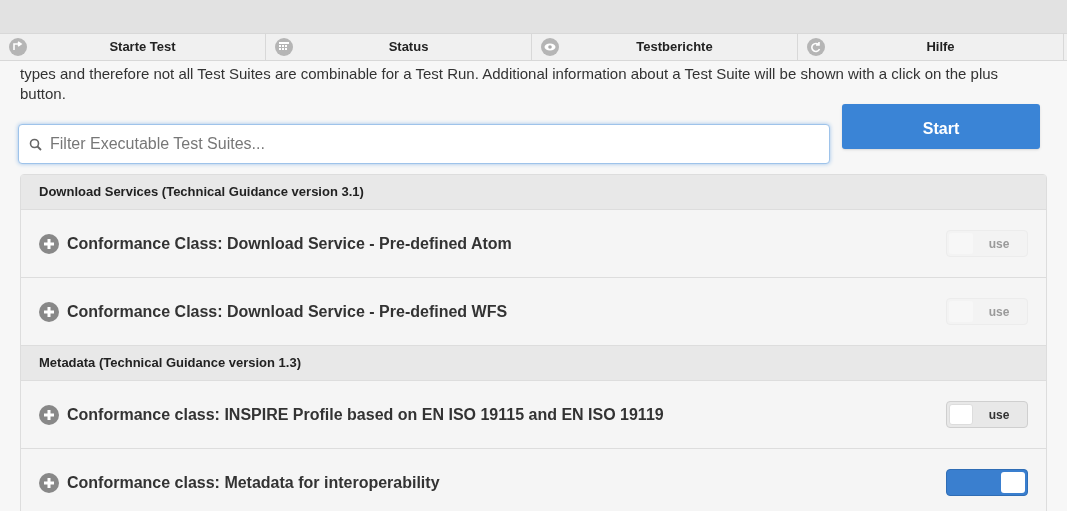  What do you see at coordinates (987, 414) in the screenshot?
I see `toggle-switch: use` at bounding box center [987, 414].